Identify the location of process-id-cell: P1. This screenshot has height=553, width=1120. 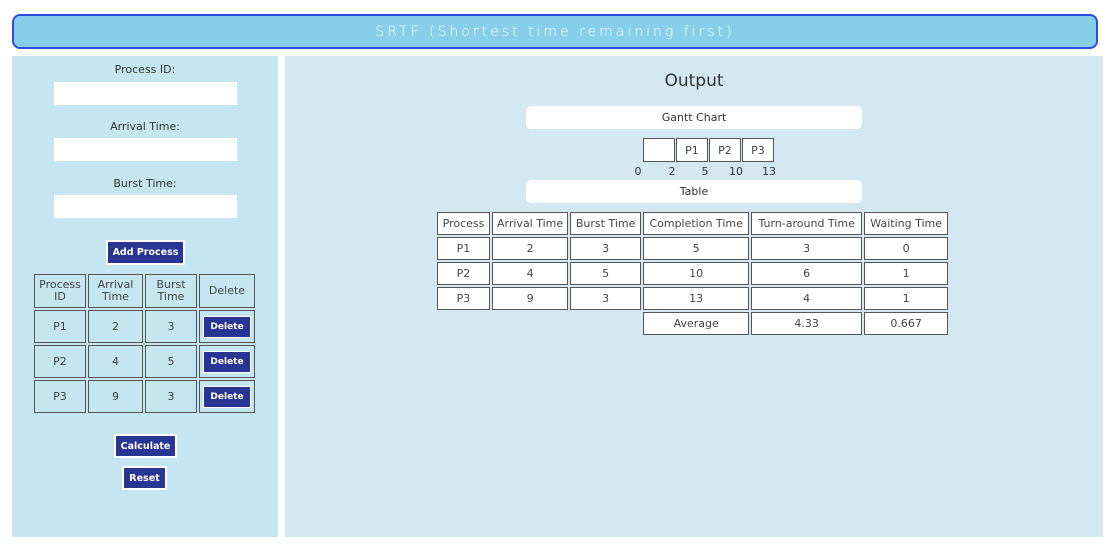
(60, 326).